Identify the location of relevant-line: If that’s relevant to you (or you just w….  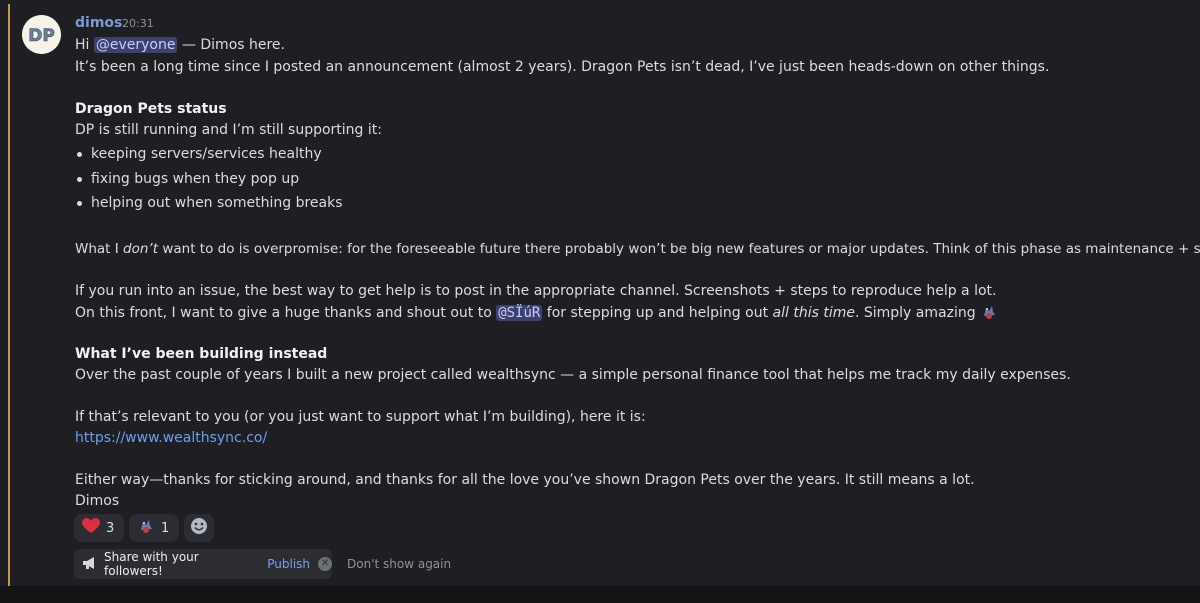
(360, 417).